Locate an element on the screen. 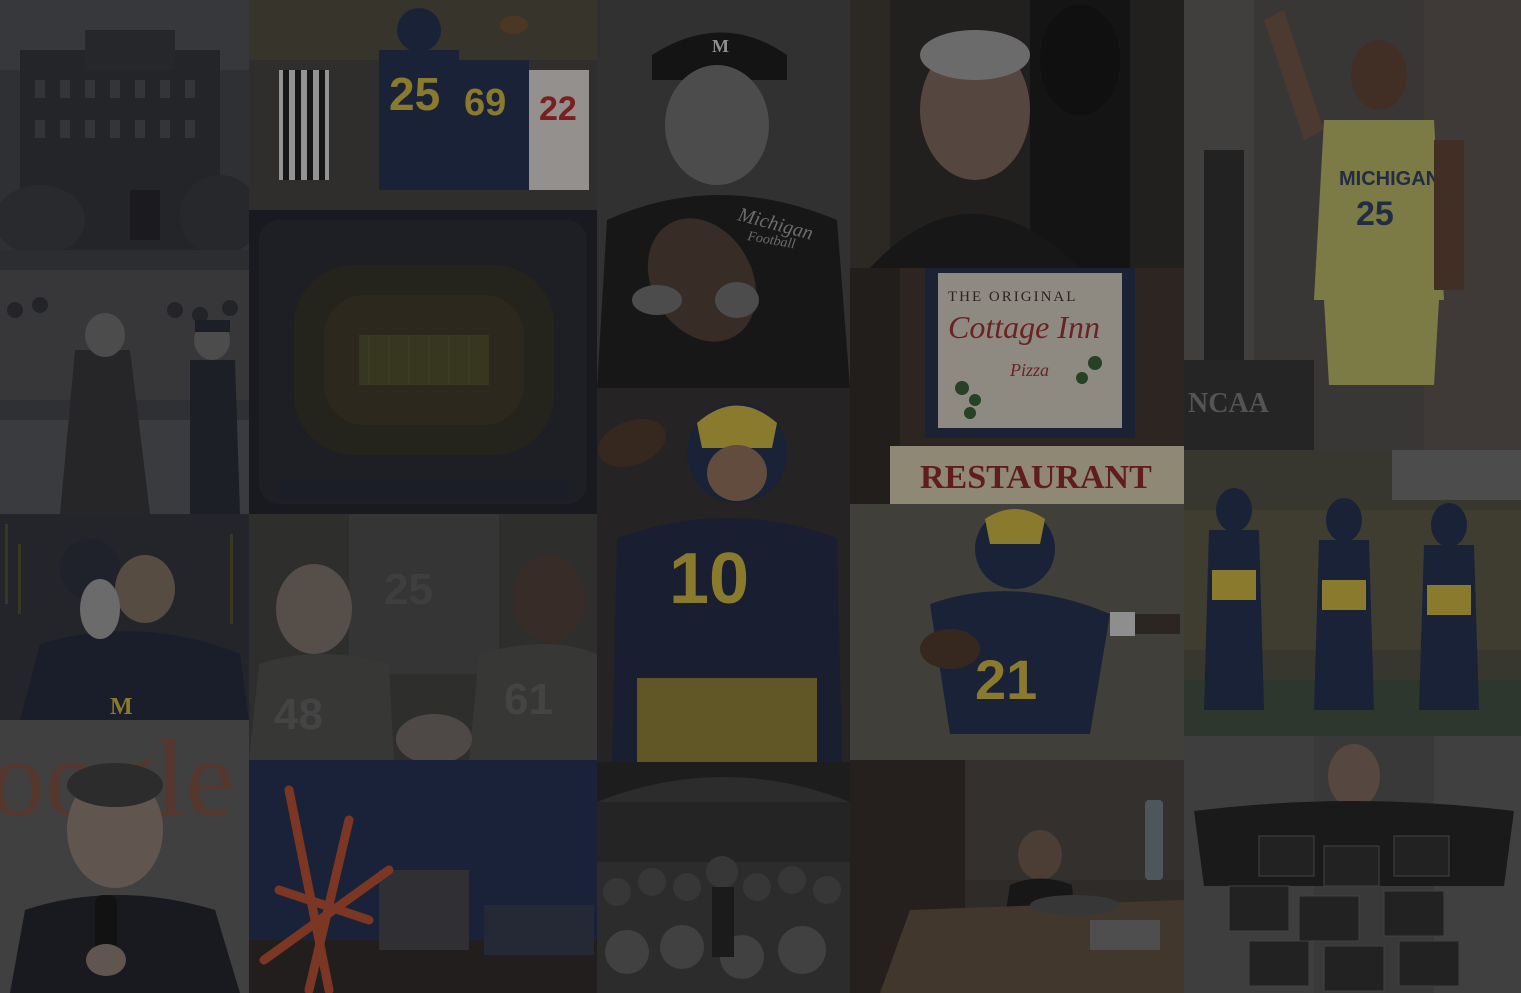 The width and height of the screenshot is (1521, 993). jersey-text: MICHIGAN is located at coordinates (1389, 179).